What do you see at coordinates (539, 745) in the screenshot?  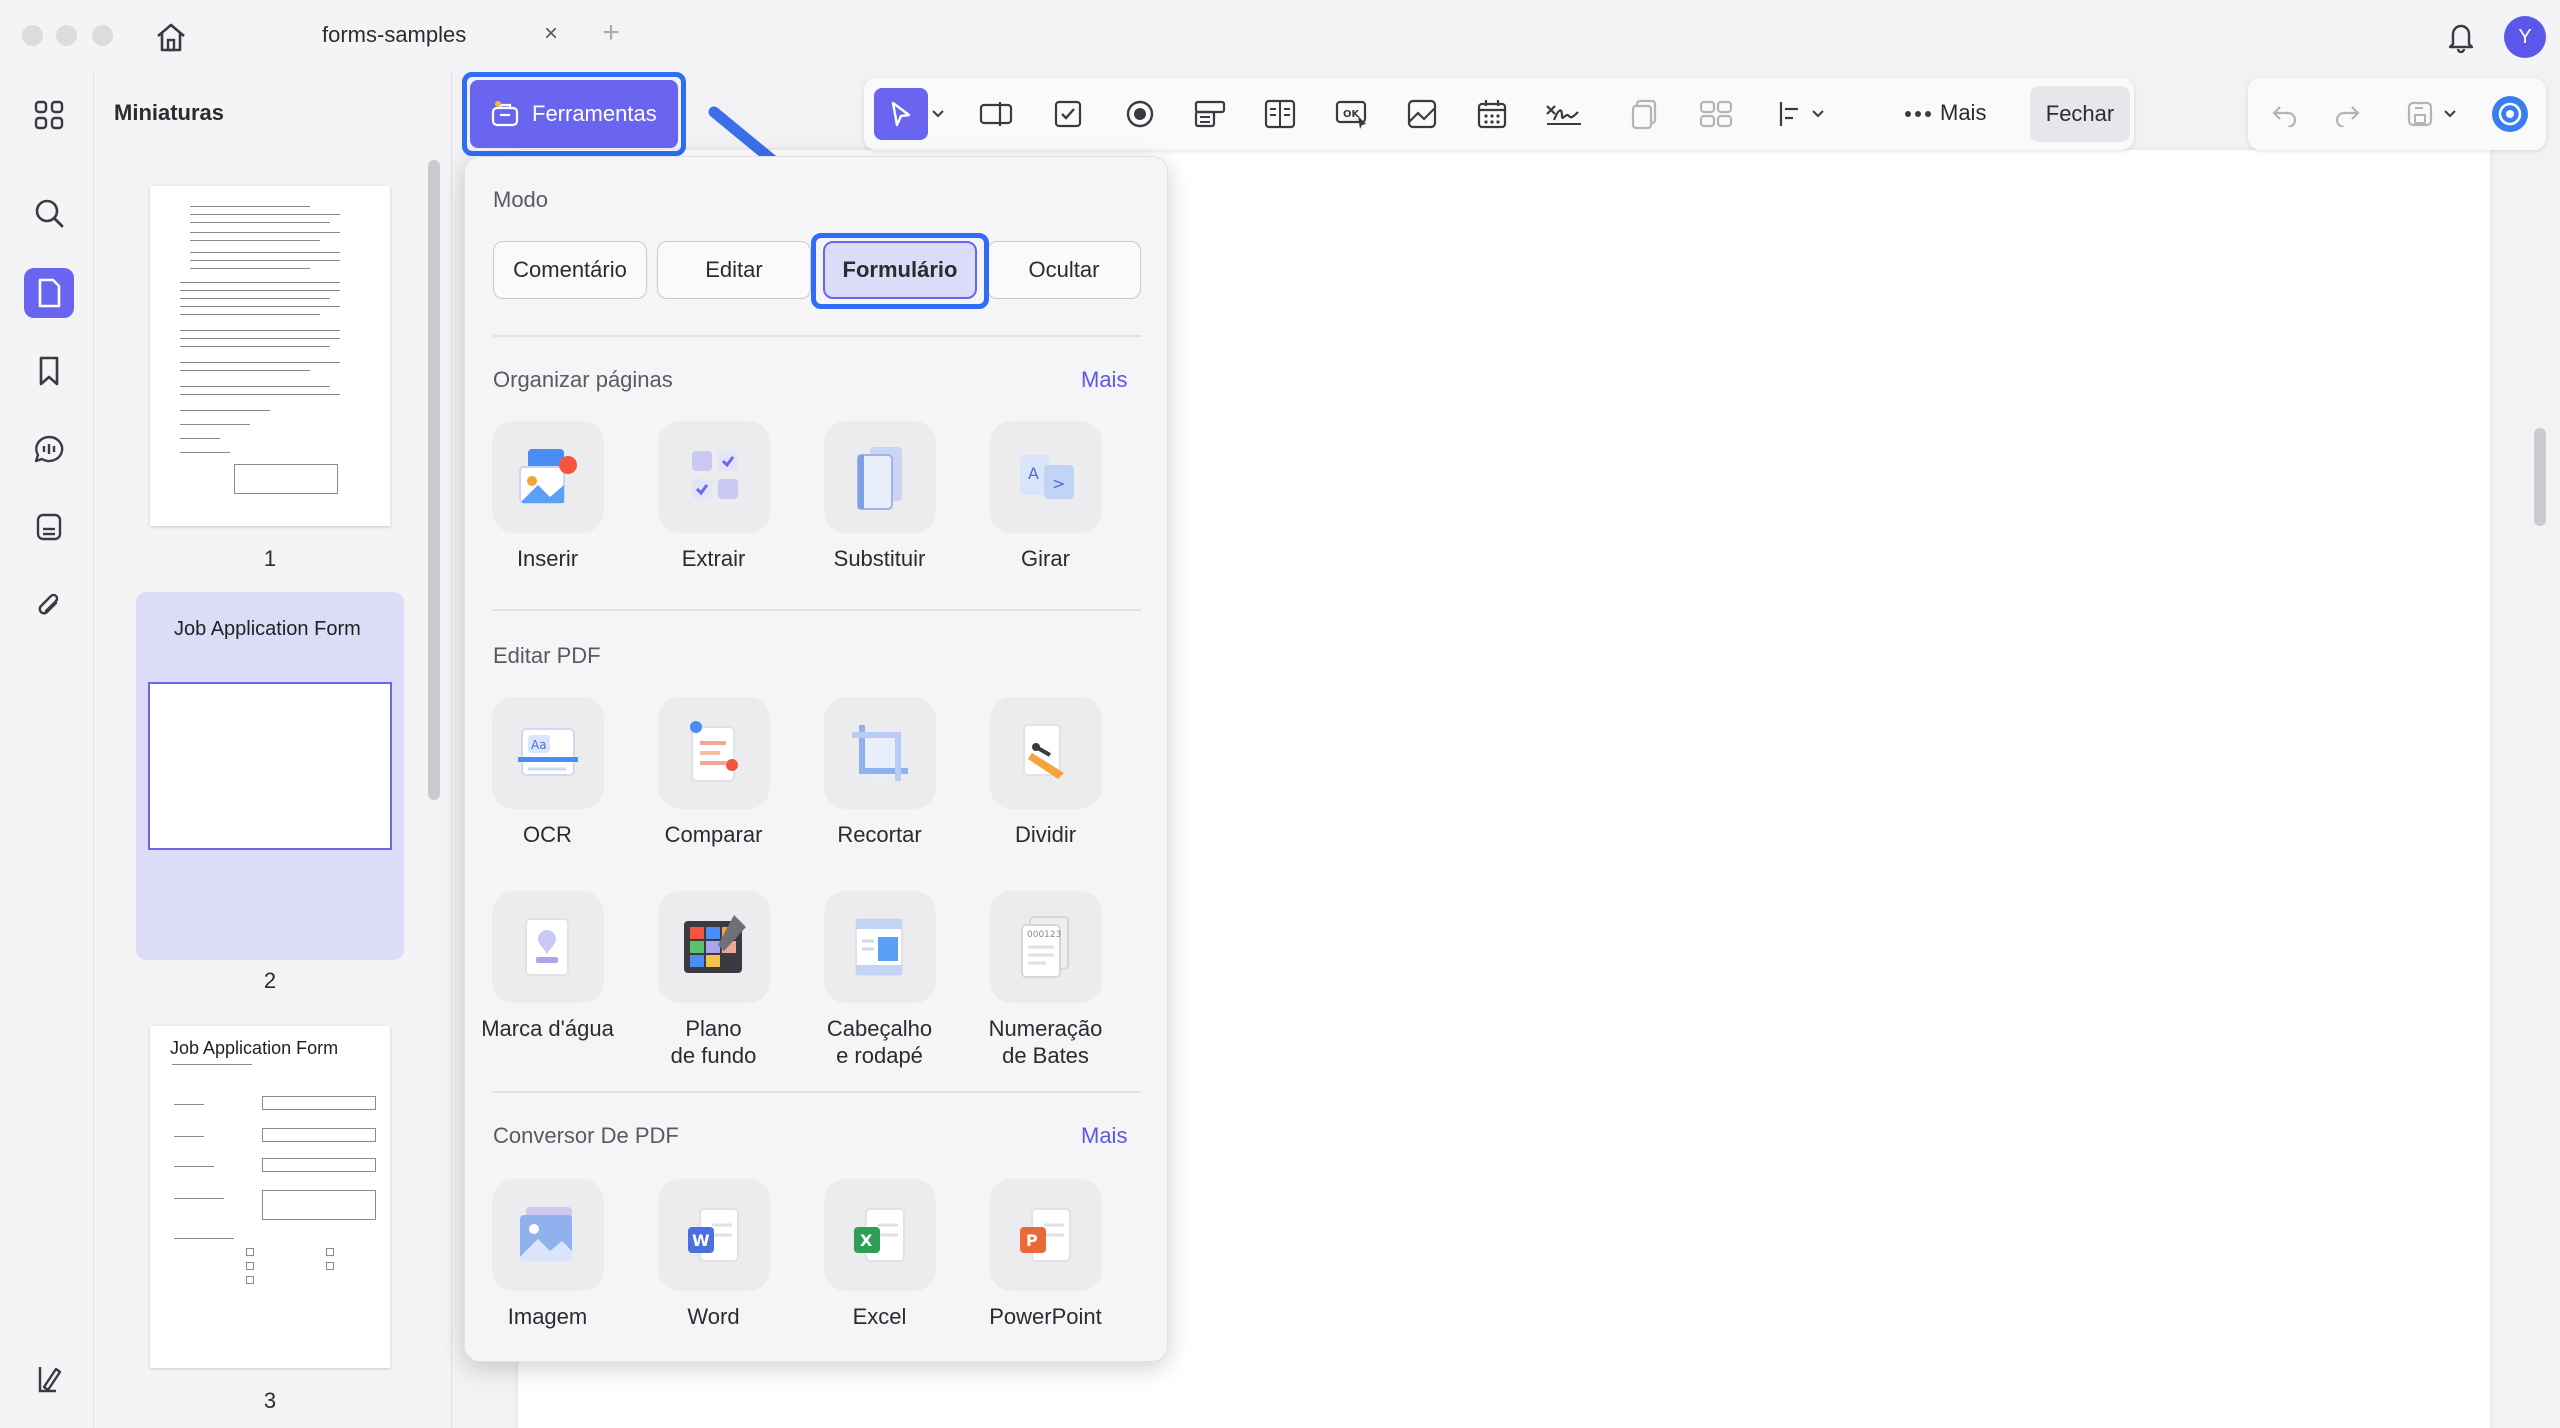 I see `svg-text: Aa` at bounding box center [539, 745].